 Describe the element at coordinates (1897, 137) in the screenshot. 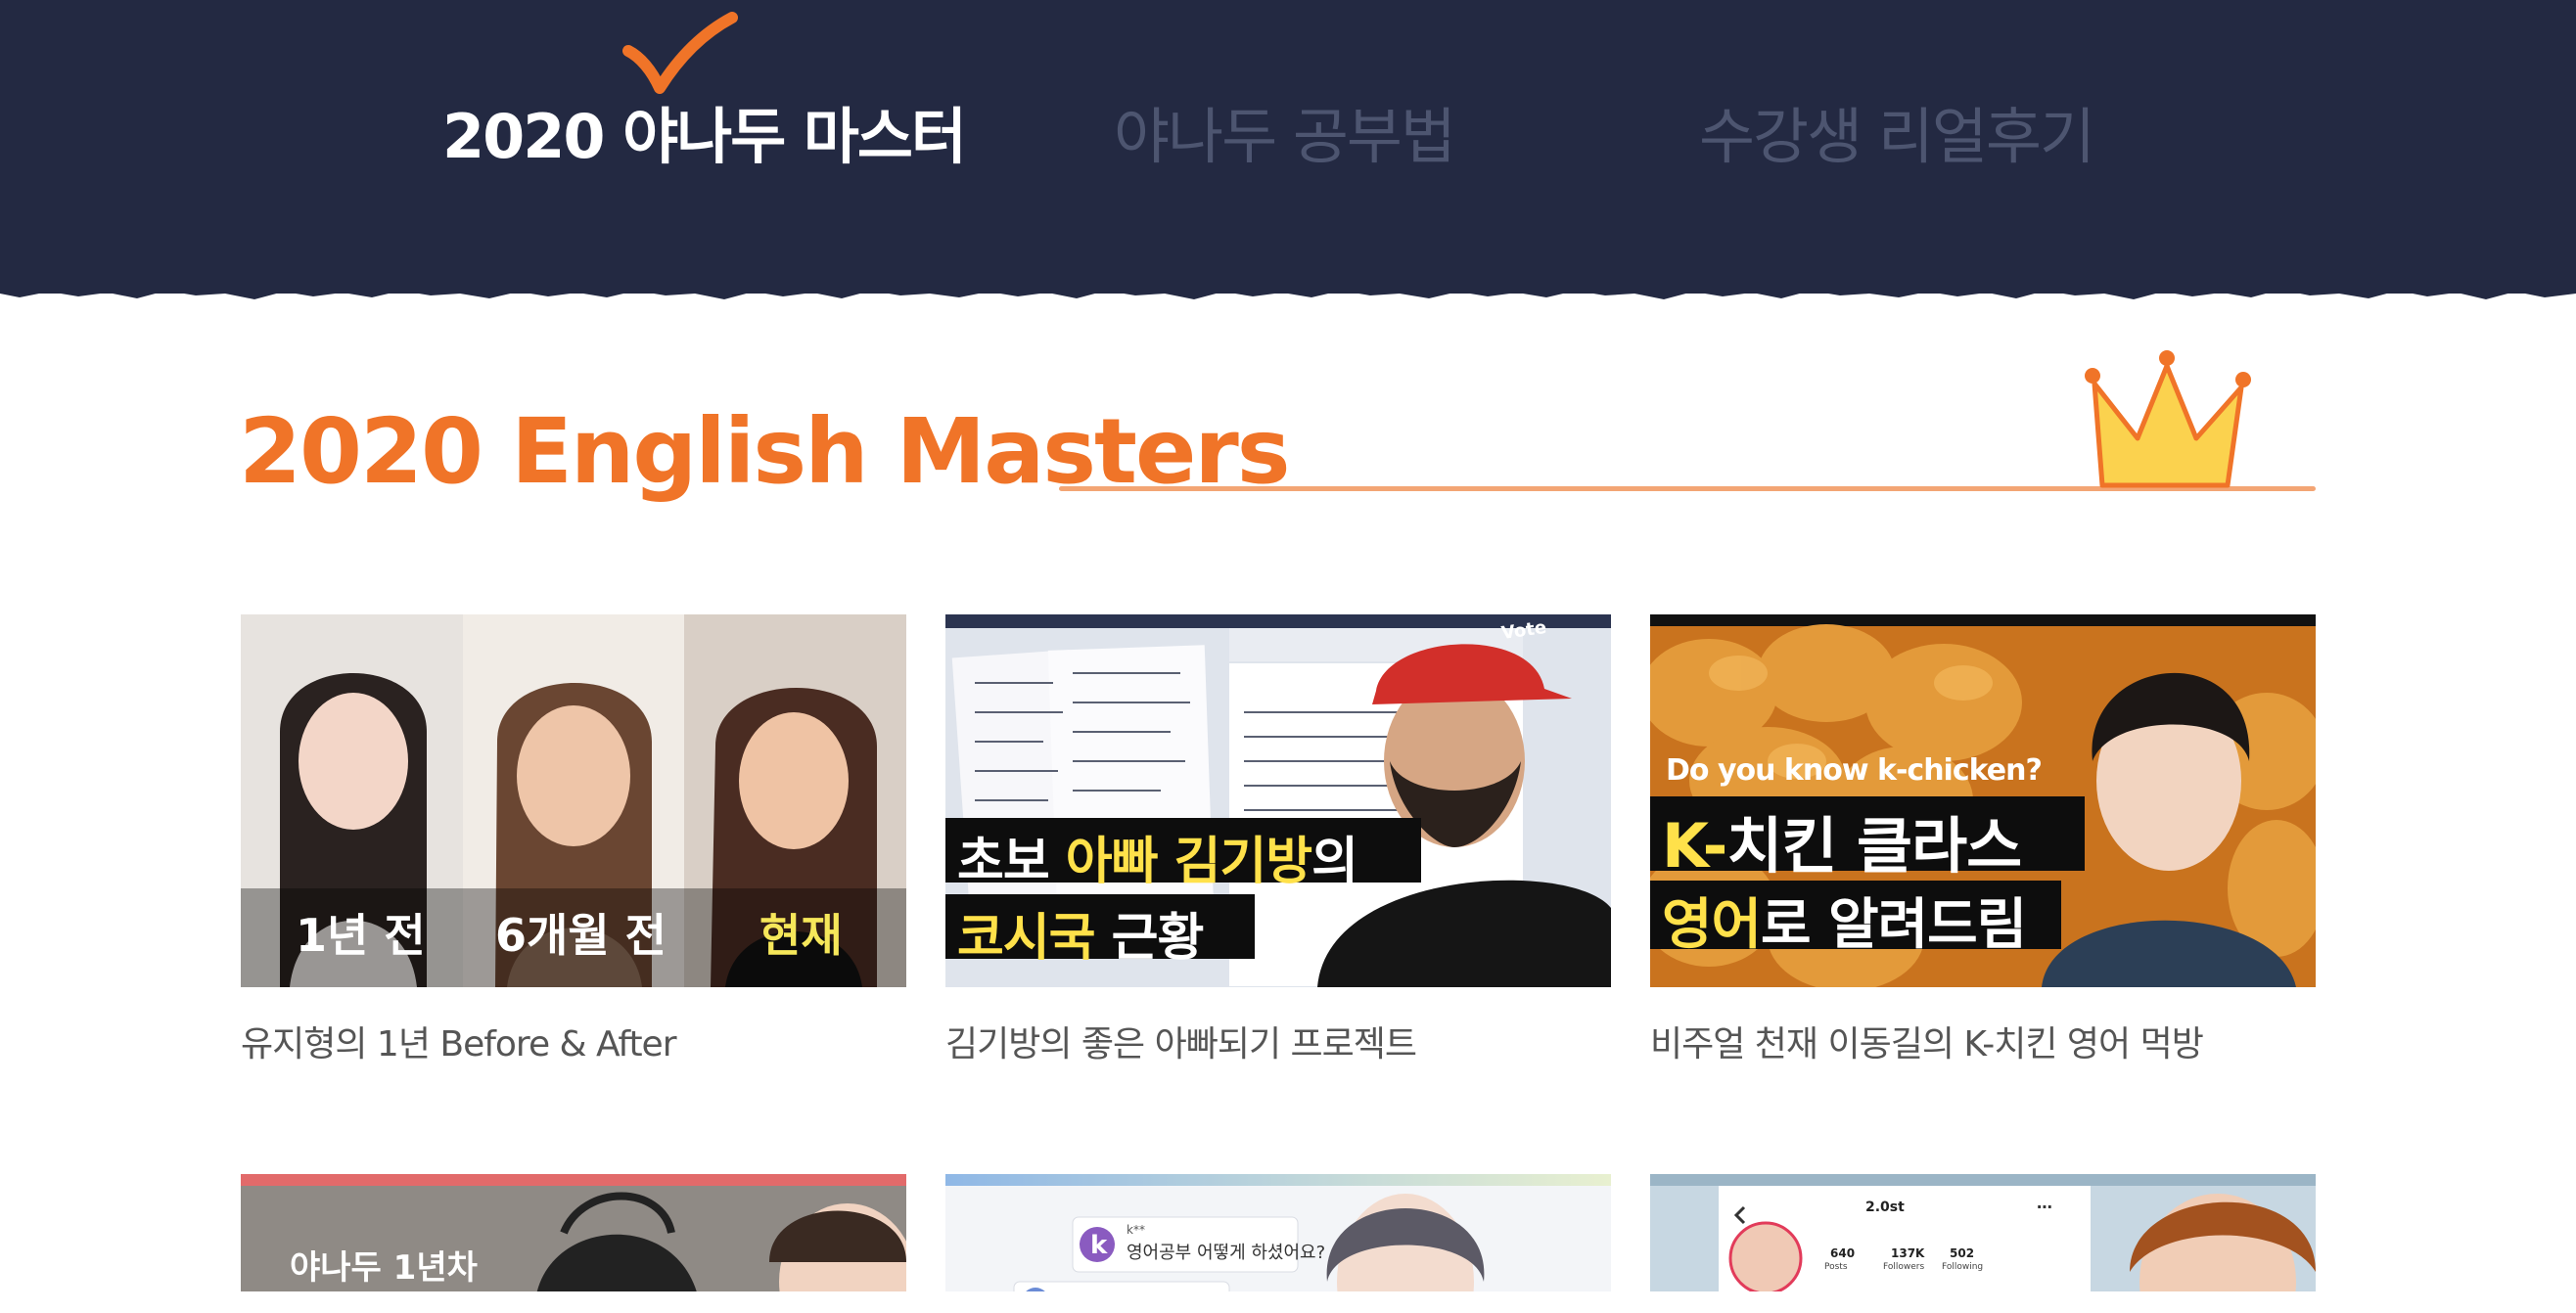

I see `nav-tab-reviews: 수강생 리얼후기` at that location.